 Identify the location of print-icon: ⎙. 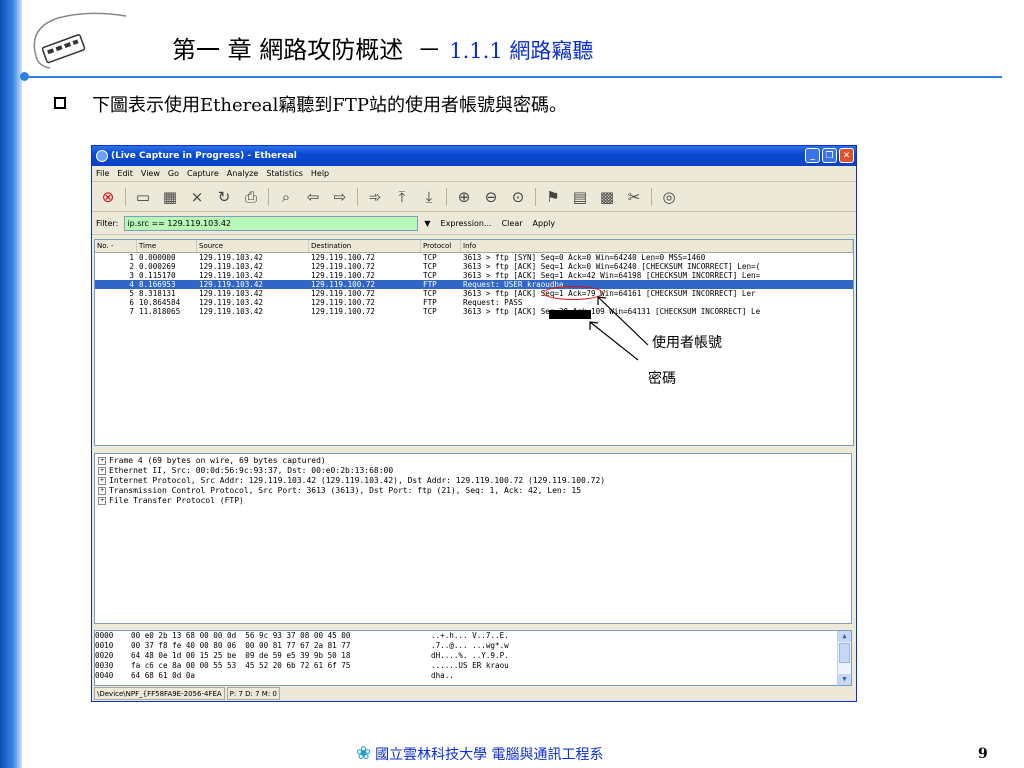
(251, 197).